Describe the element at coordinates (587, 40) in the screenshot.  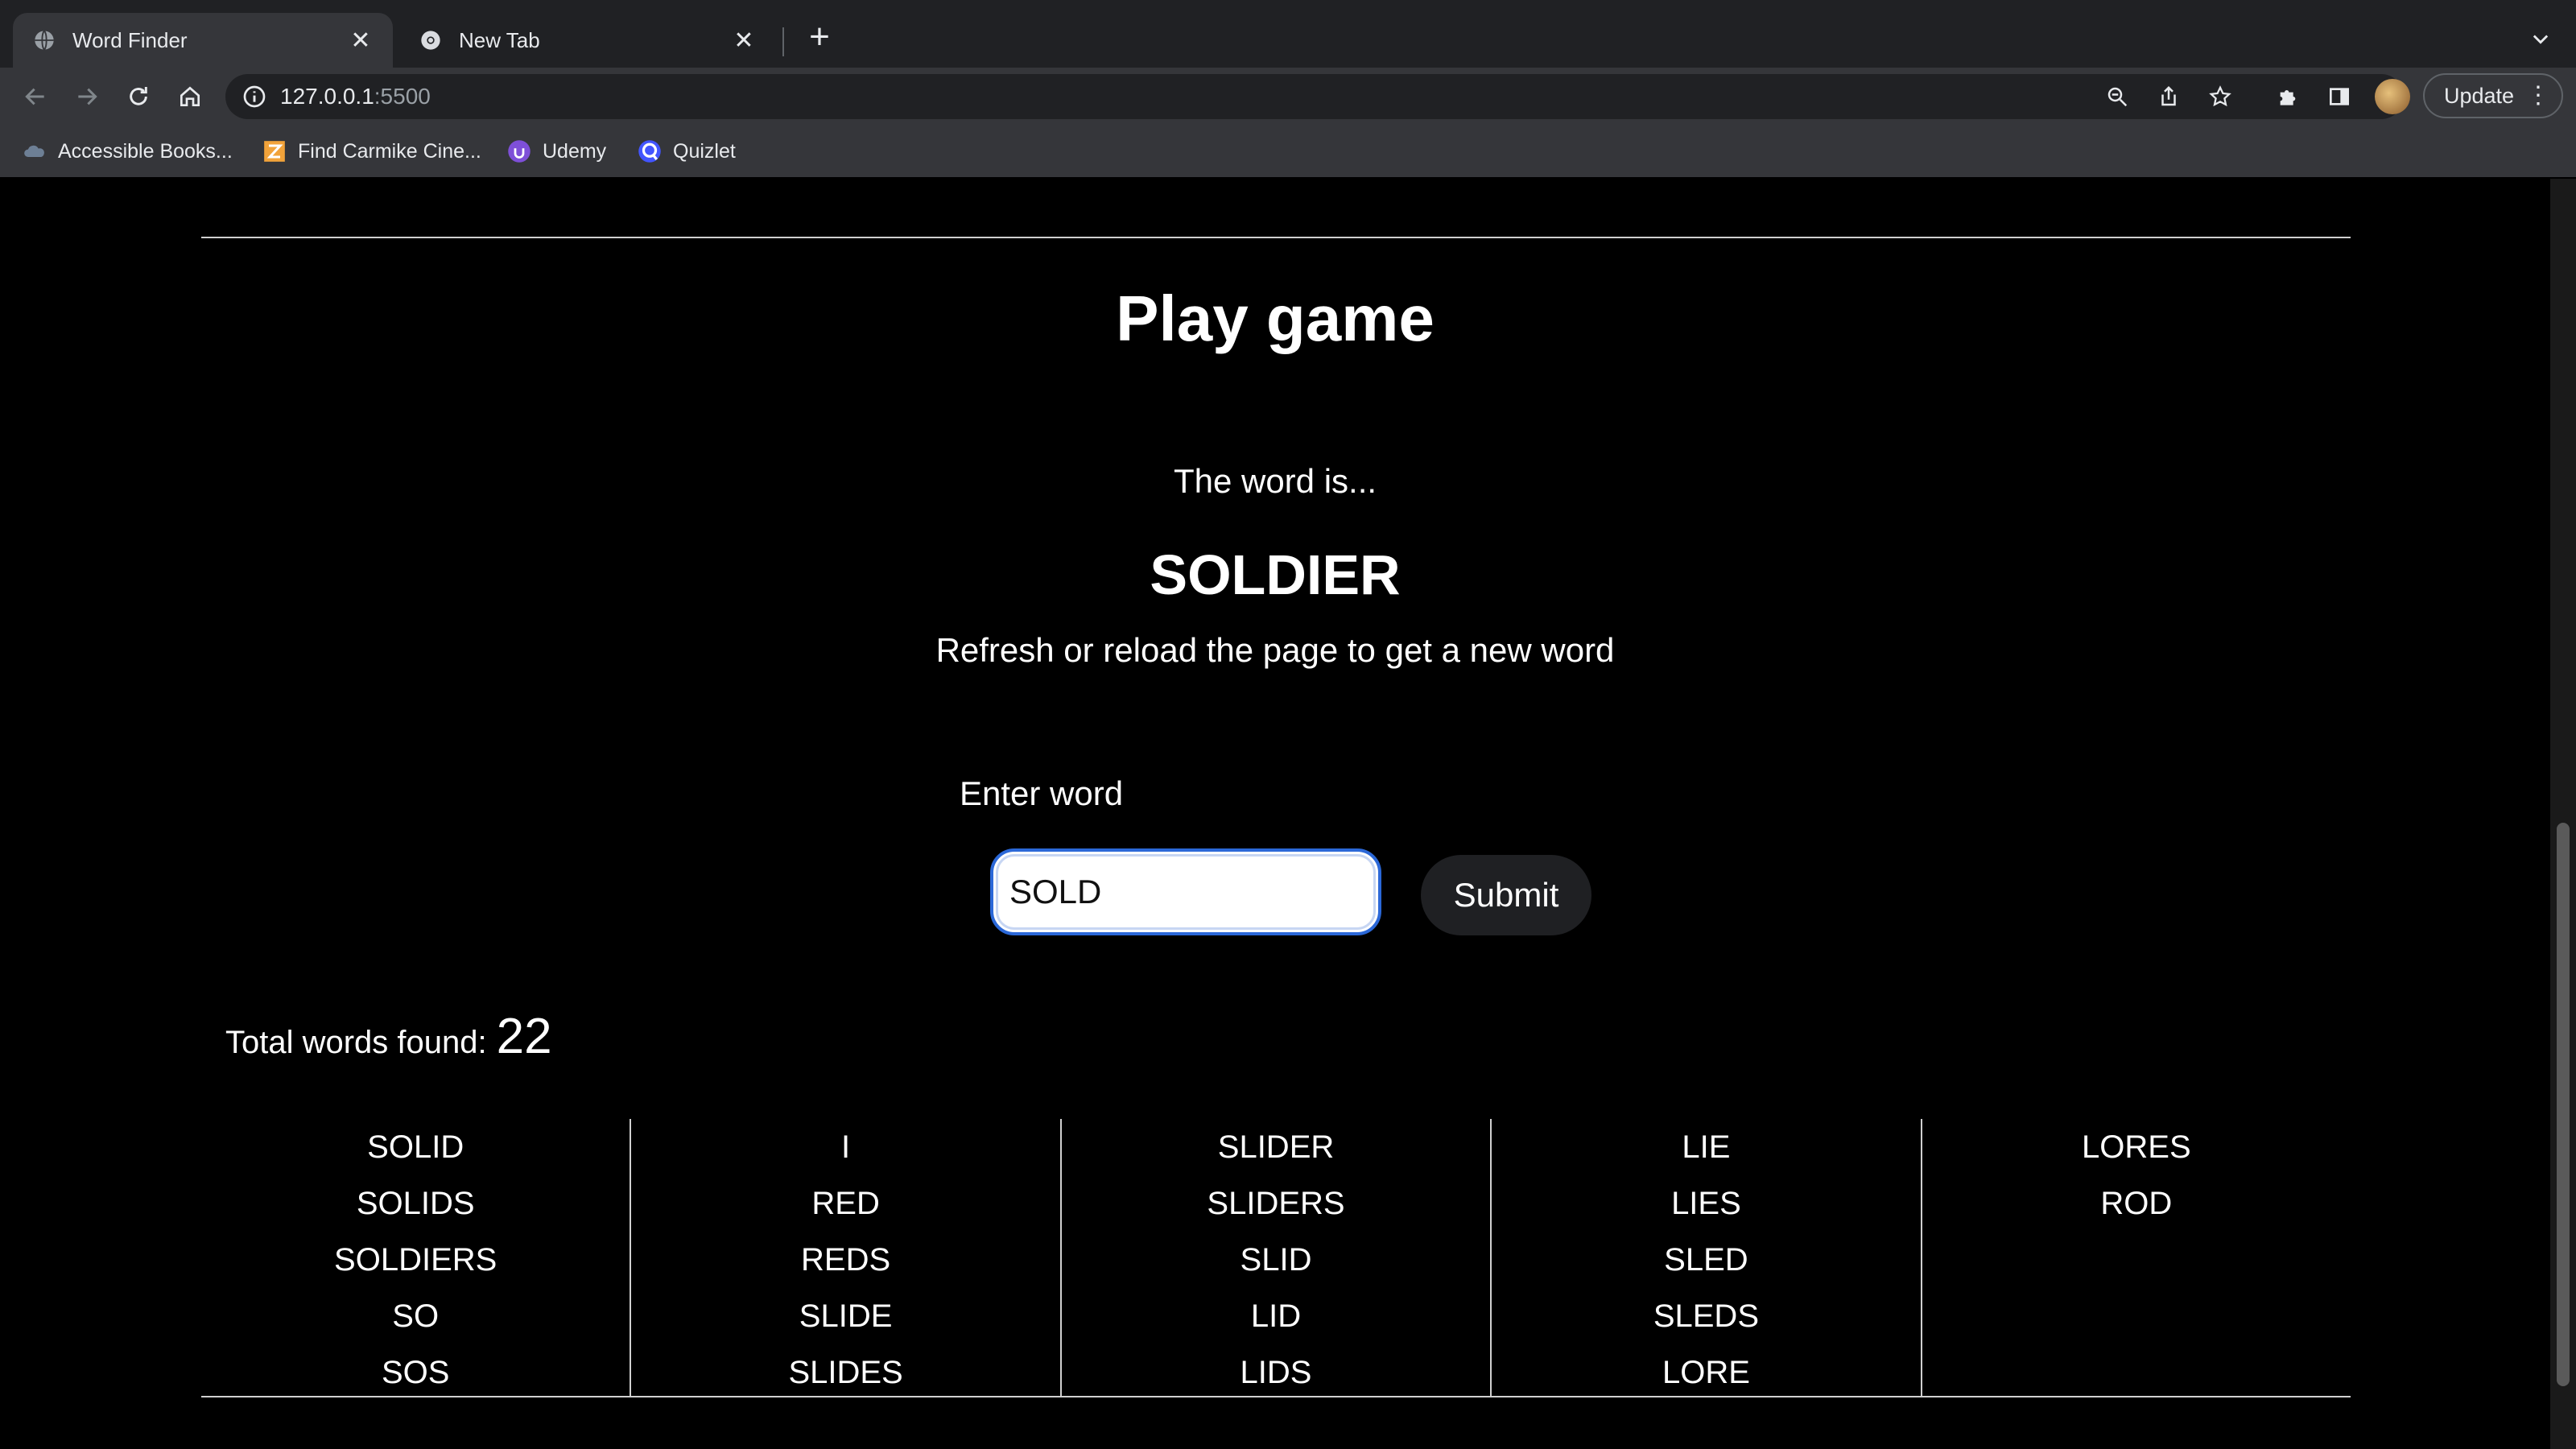
I see `tab-new-tab: New Tab ✕` at that location.